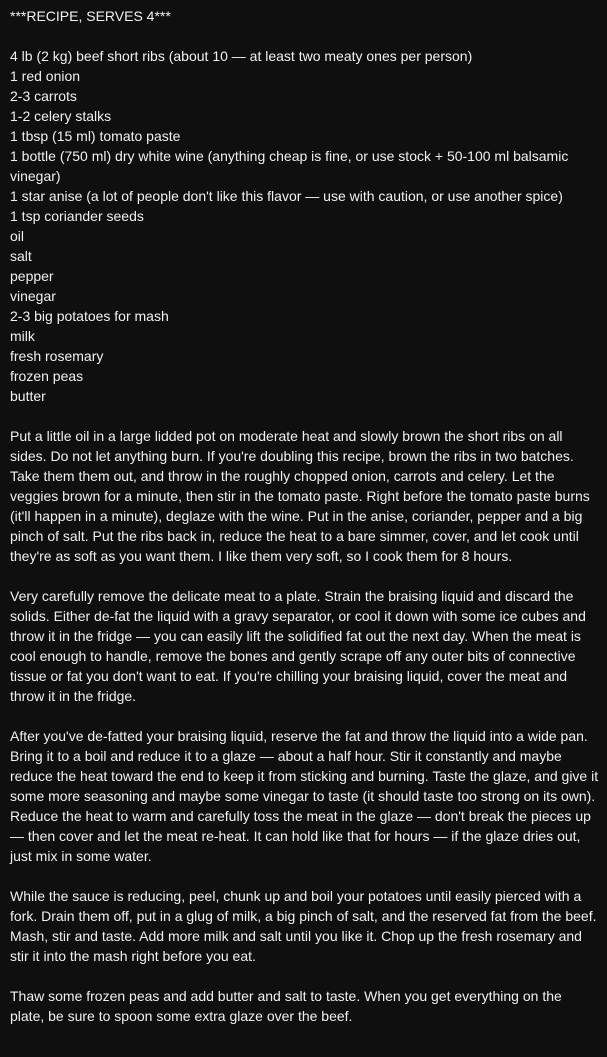  I want to click on ingredient-item: 2-3 big potatoes for mash, so click(89, 316).